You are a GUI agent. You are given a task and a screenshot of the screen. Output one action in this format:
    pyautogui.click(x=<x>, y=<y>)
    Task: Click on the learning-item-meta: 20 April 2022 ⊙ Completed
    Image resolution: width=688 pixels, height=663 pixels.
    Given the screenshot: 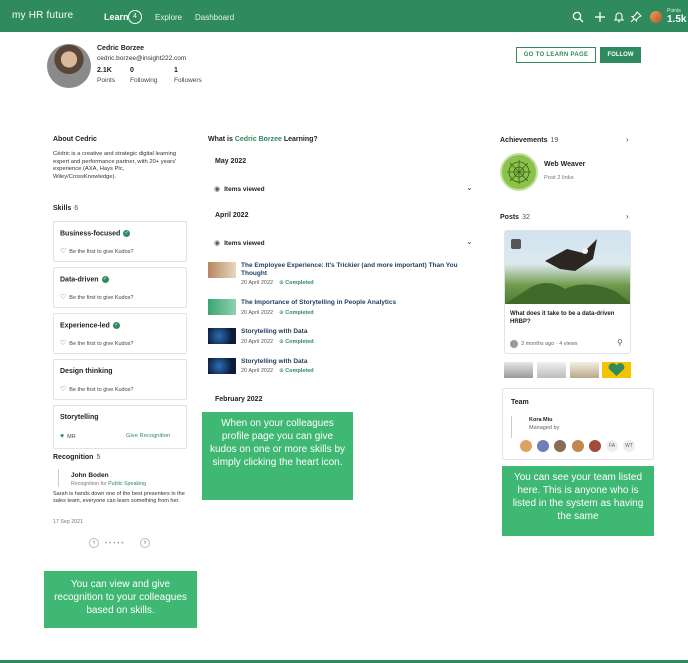 What is the action you would take?
    pyautogui.click(x=277, y=283)
    